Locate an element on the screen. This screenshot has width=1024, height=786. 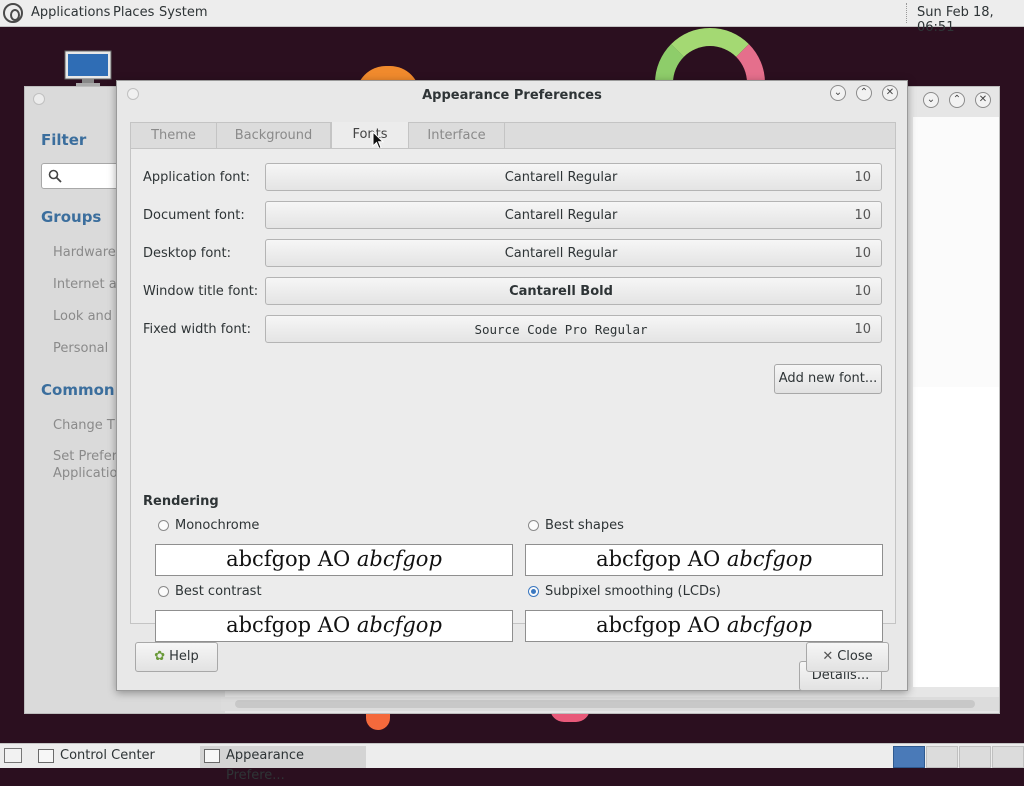
group-item-hardware: Hardware is located at coordinates (84, 252).